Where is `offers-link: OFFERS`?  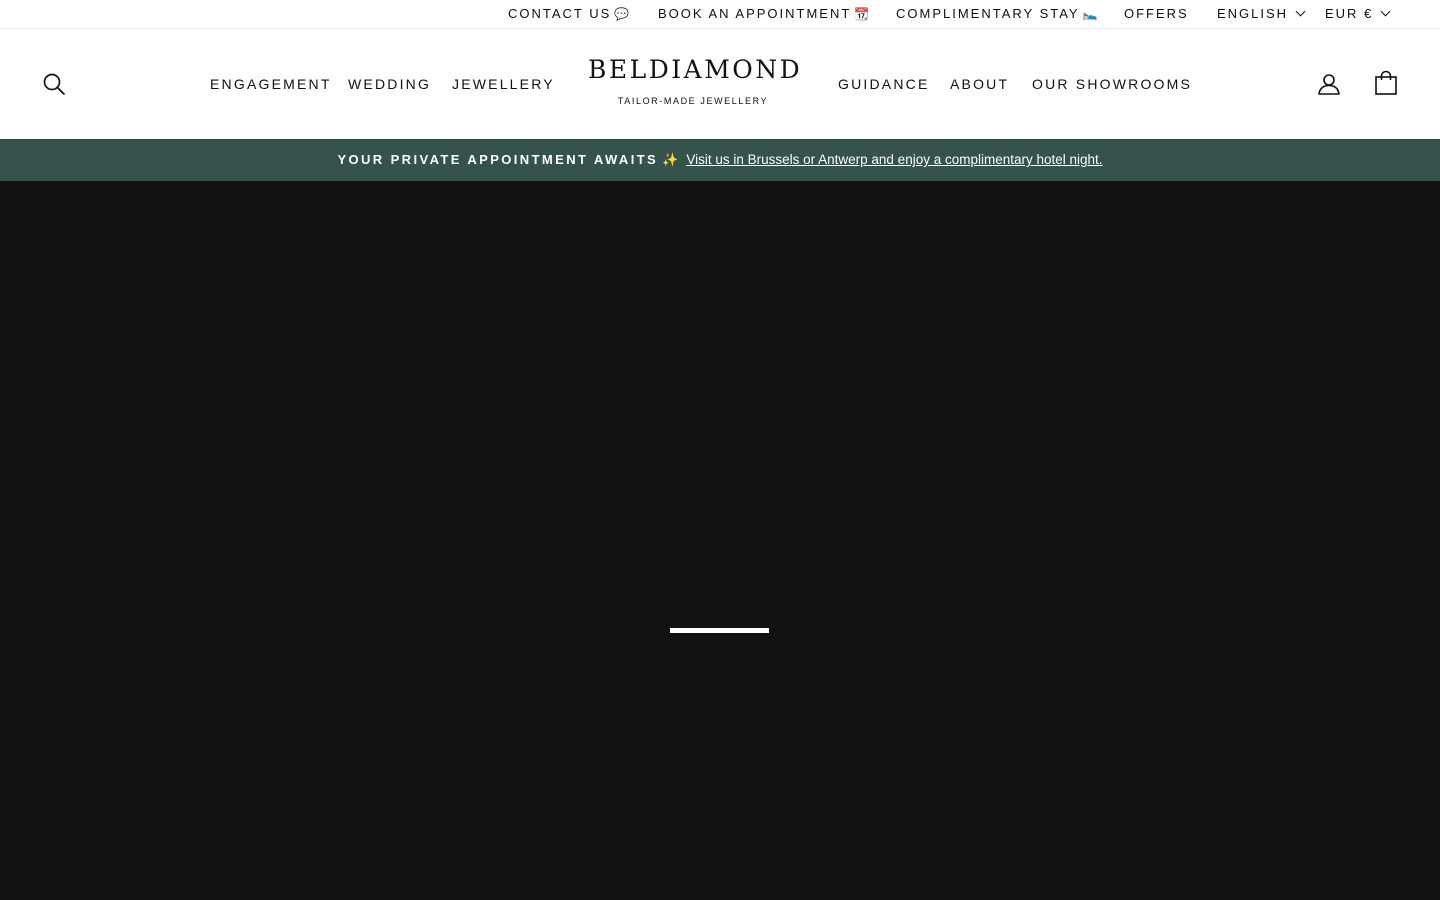
offers-link: OFFERS is located at coordinates (1156, 14).